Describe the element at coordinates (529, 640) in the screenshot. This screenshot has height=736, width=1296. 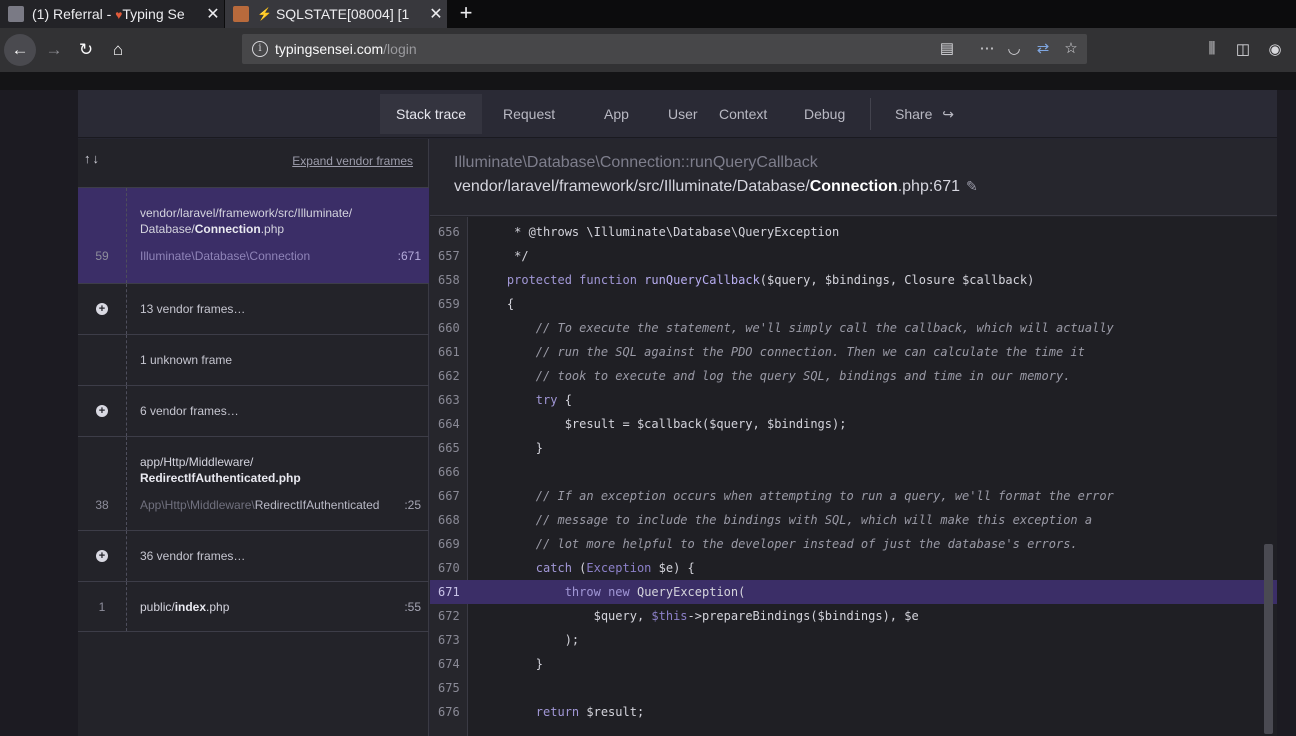
I see `code-text: );` at that location.